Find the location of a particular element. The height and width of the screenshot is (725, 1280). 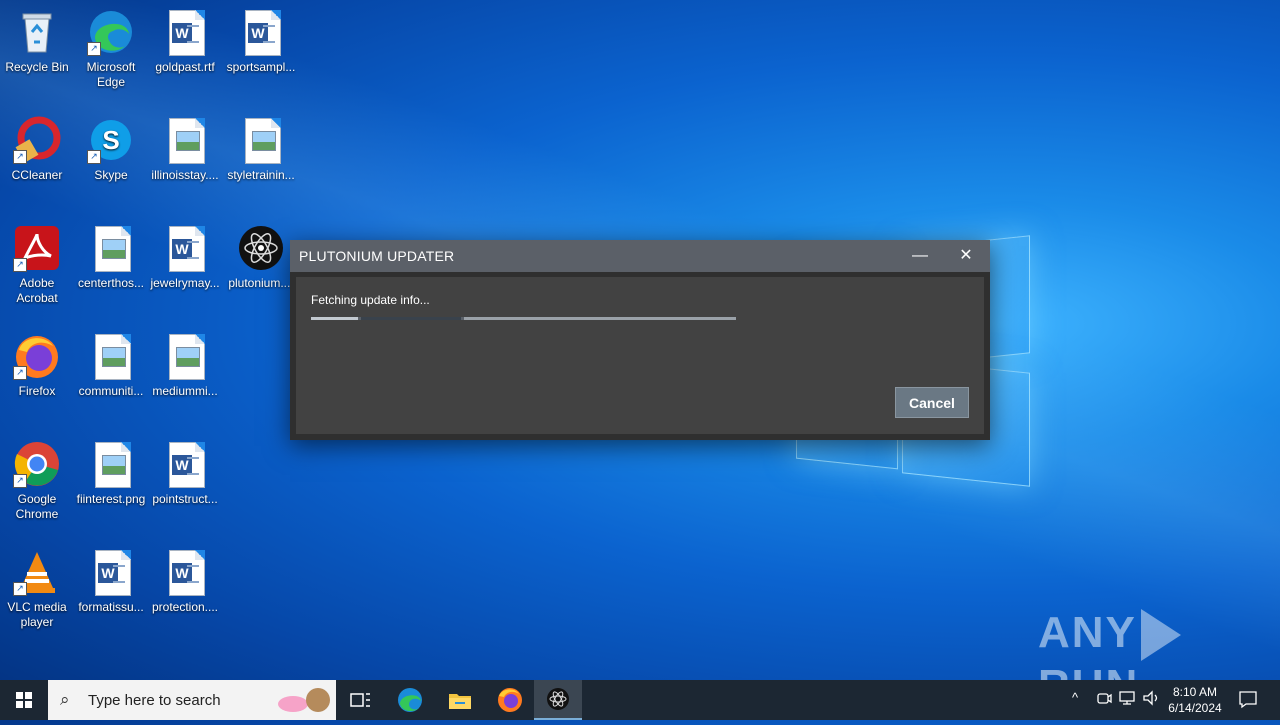

search-placeholder: Type here to search is located at coordinates (154, 700).